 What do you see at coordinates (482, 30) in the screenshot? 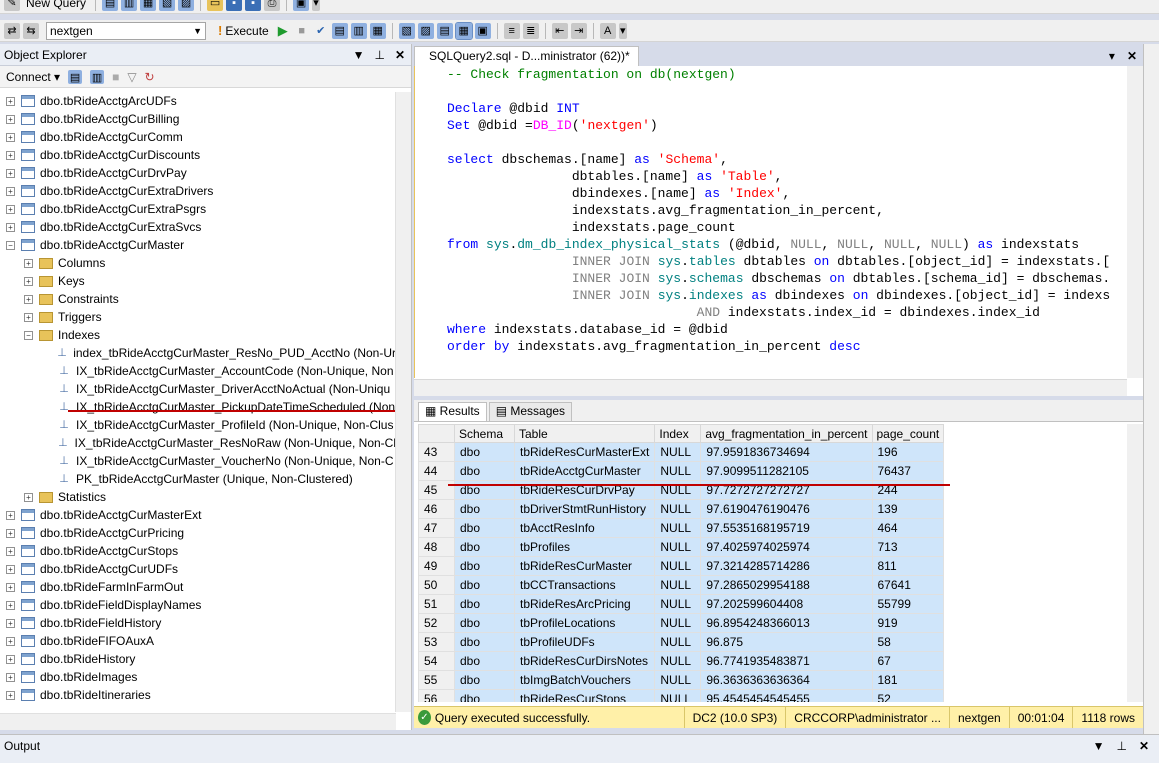
I see `results-to-file-icon: ▣` at bounding box center [482, 30].